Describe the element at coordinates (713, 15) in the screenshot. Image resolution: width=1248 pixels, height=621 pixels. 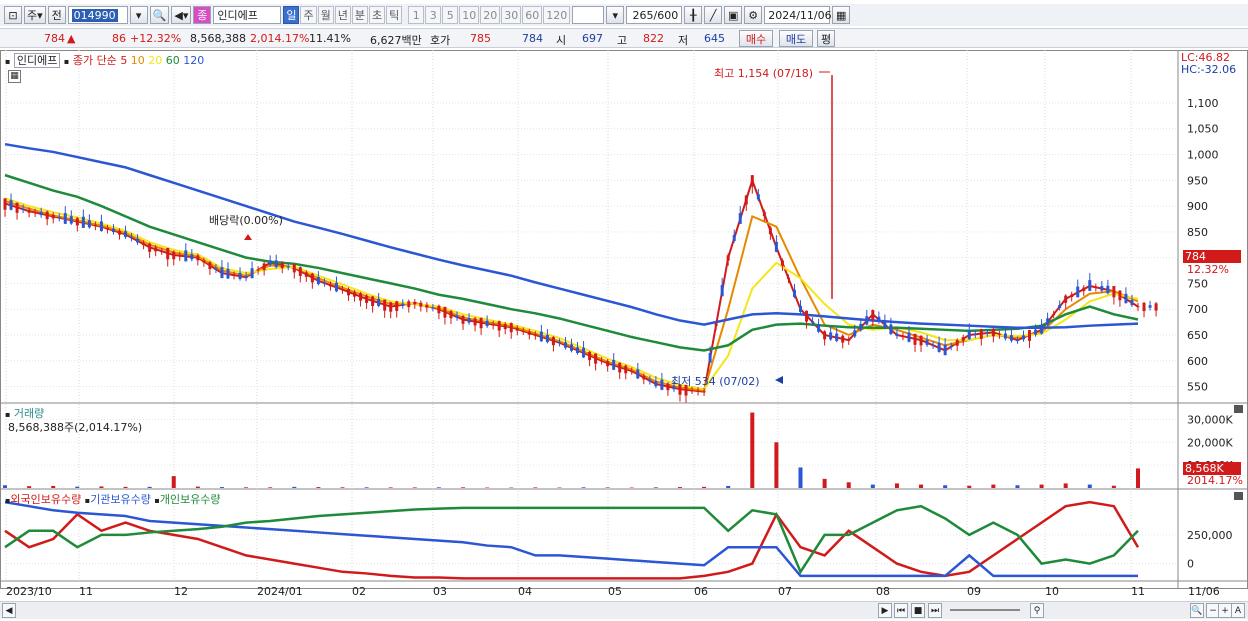
I see `draw-tool-icon: ╱` at that location.